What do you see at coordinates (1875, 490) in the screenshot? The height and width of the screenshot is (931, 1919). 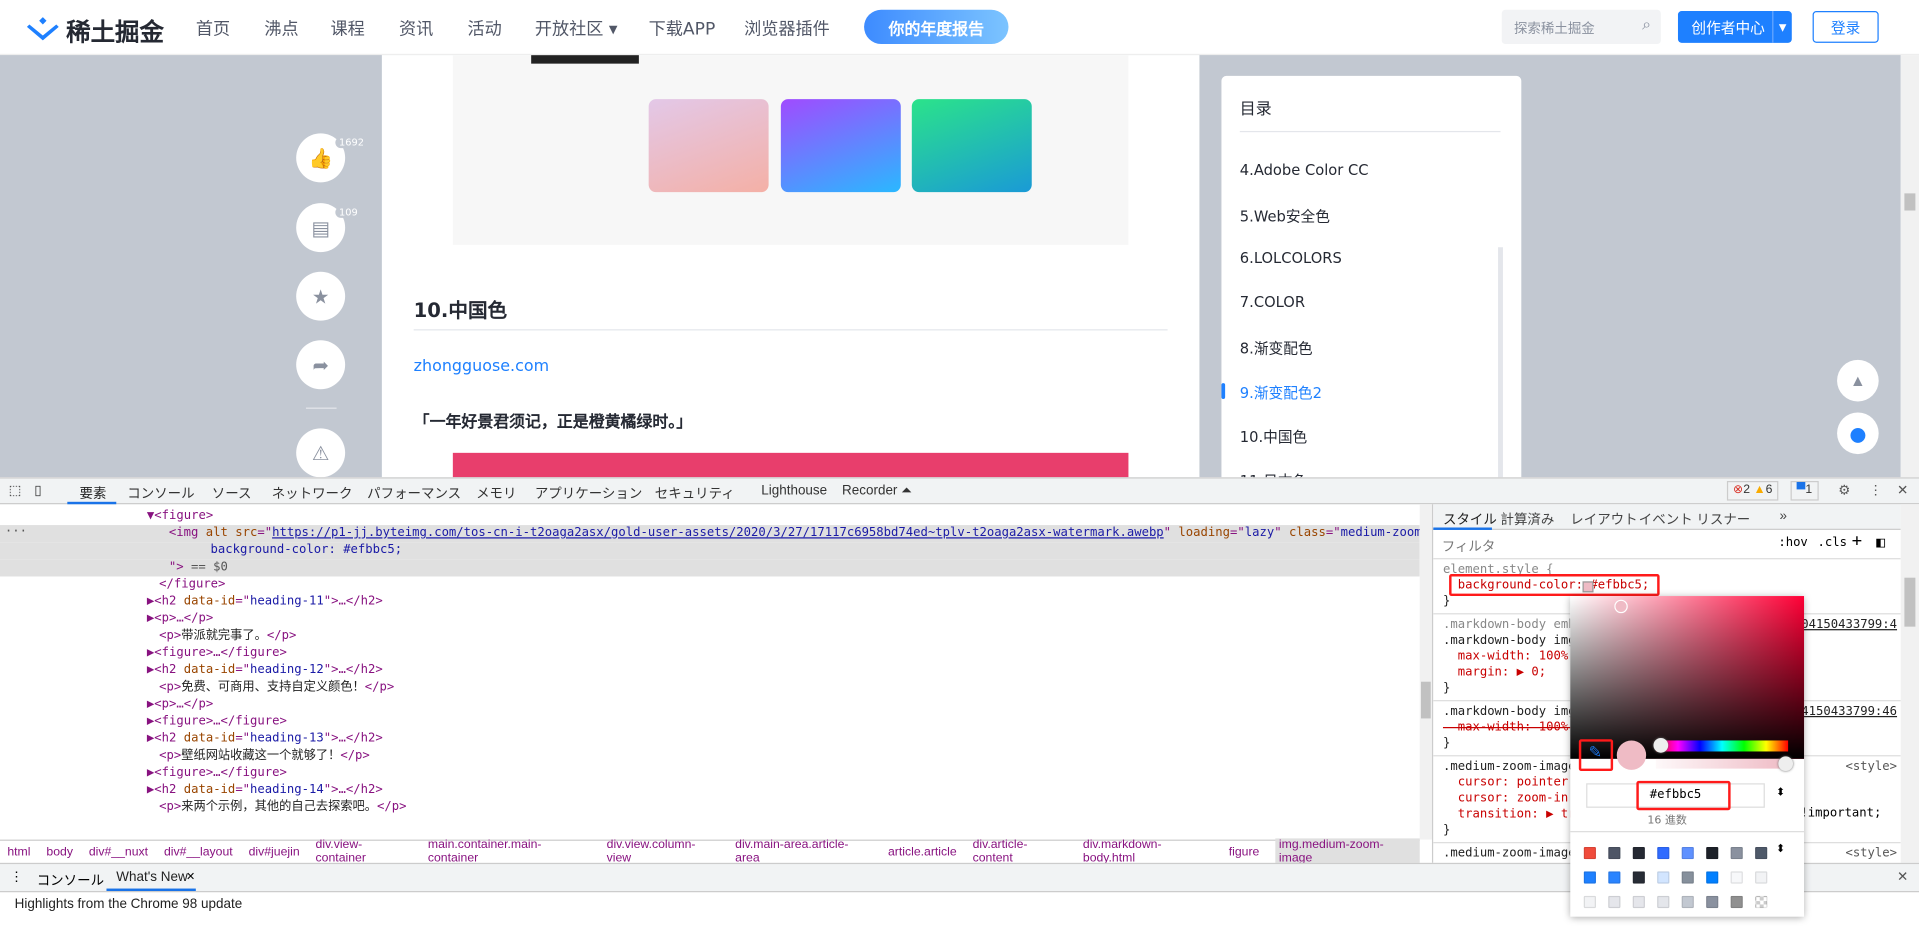 I see `more-menu-icon: ⋮` at bounding box center [1875, 490].